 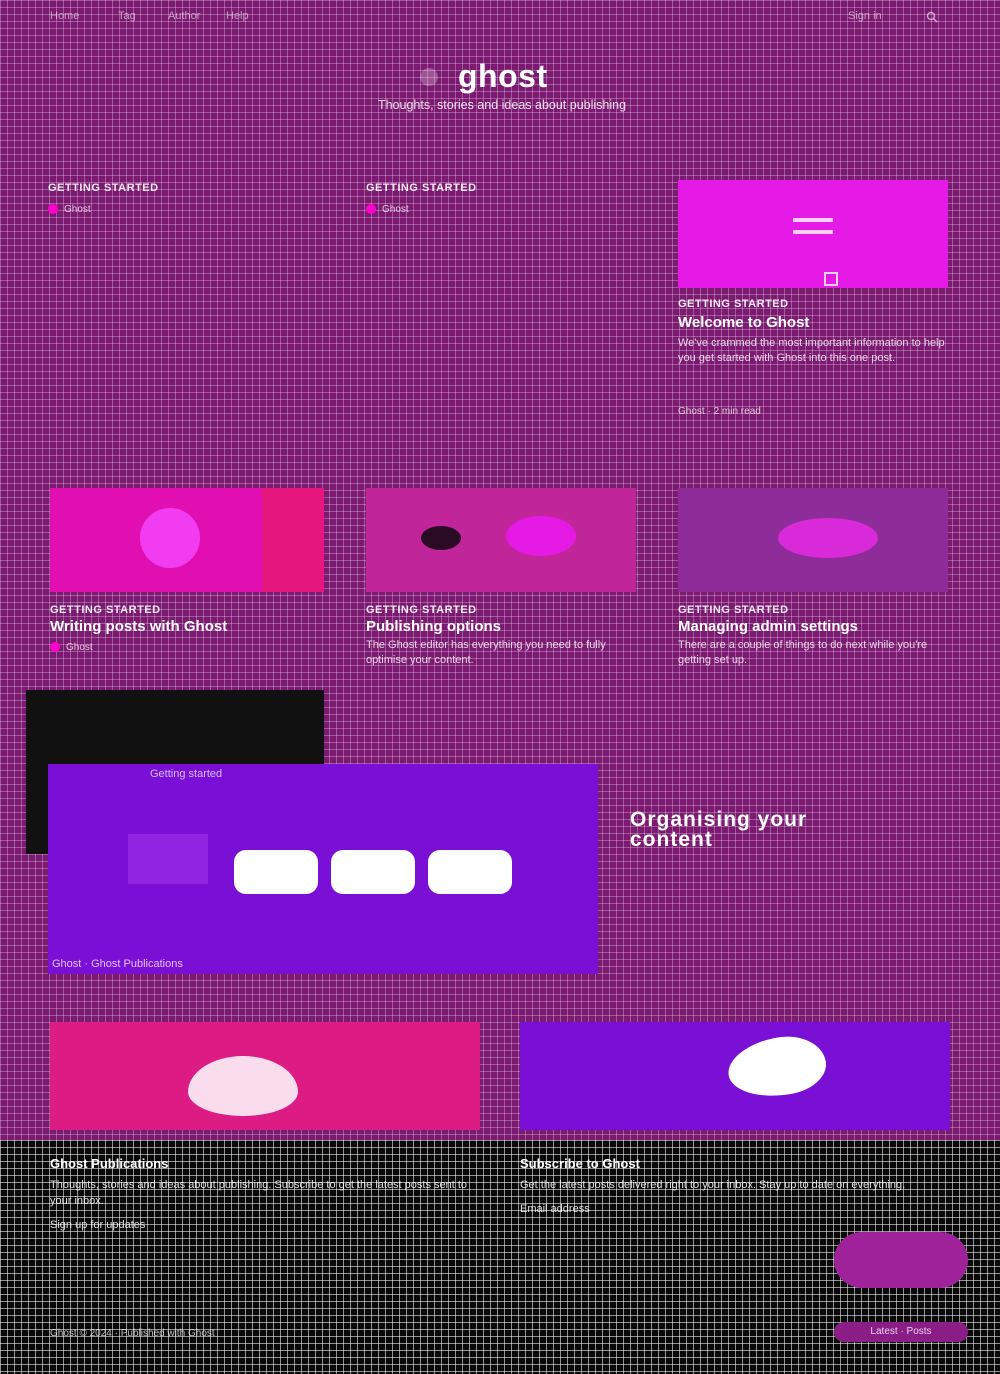 I want to click on featured-post-2: Getting started Ghost, so click(x=421, y=198).